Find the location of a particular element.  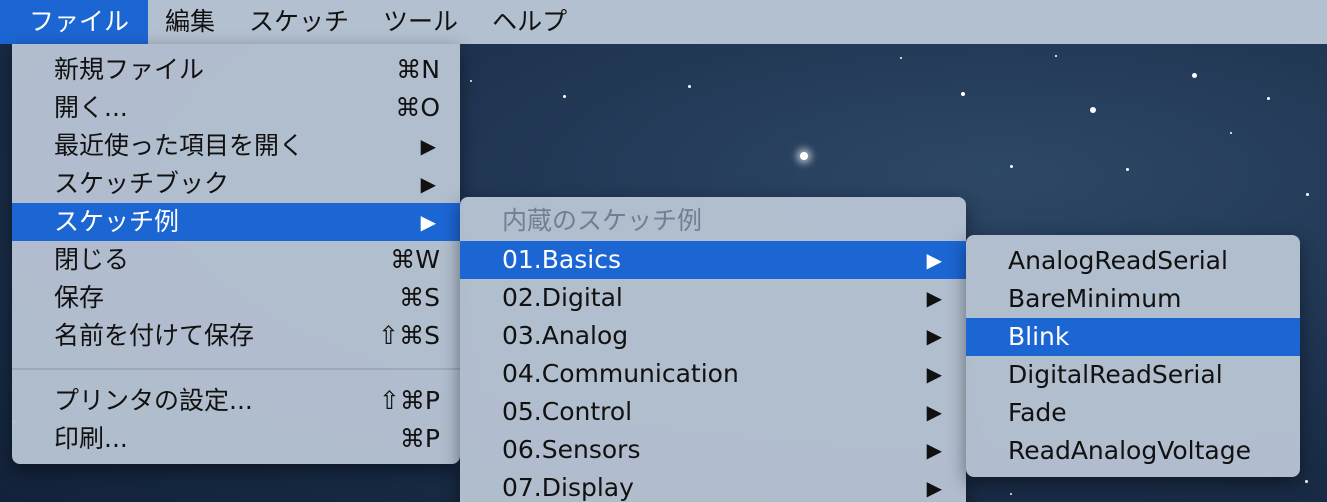

menubar-sketch: スケッチ is located at coordinates (299, 22).